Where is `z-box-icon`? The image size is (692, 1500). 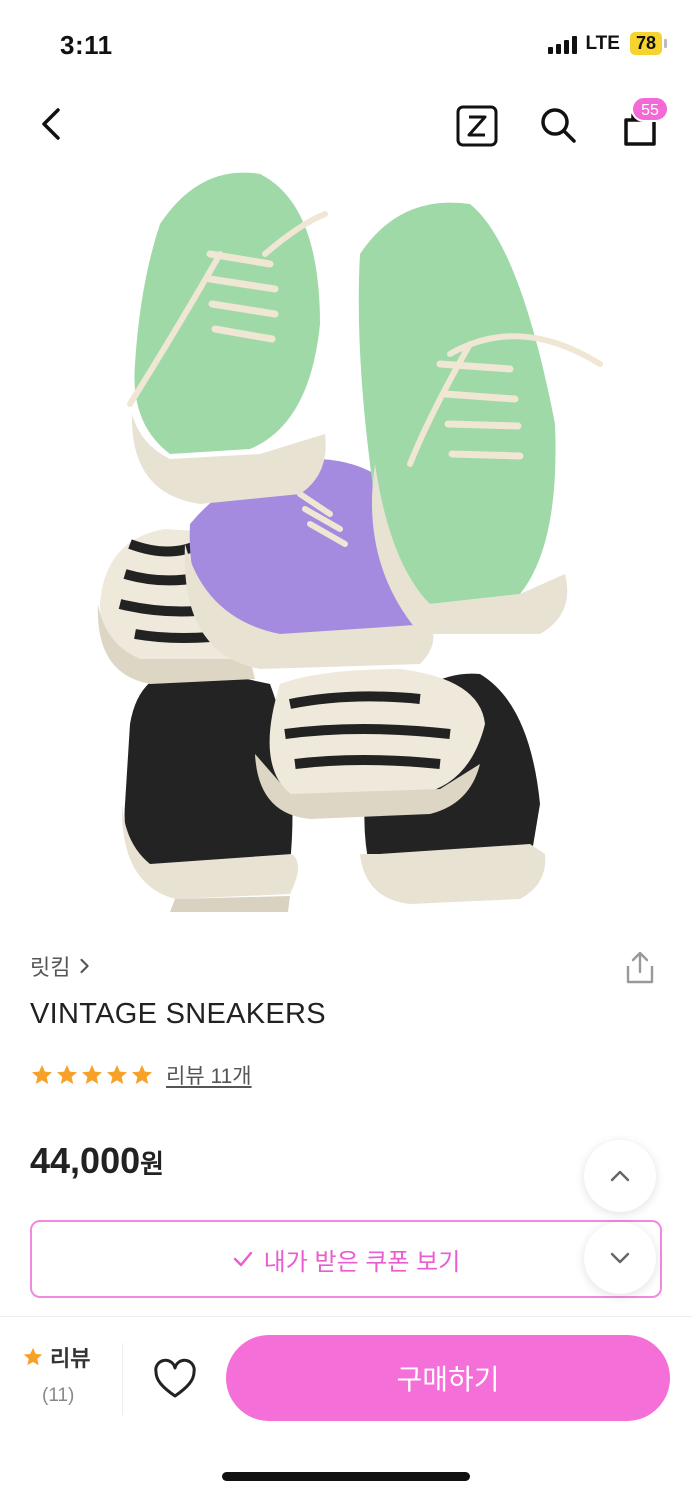
z-box-icon is located at coordinates (477, 126).